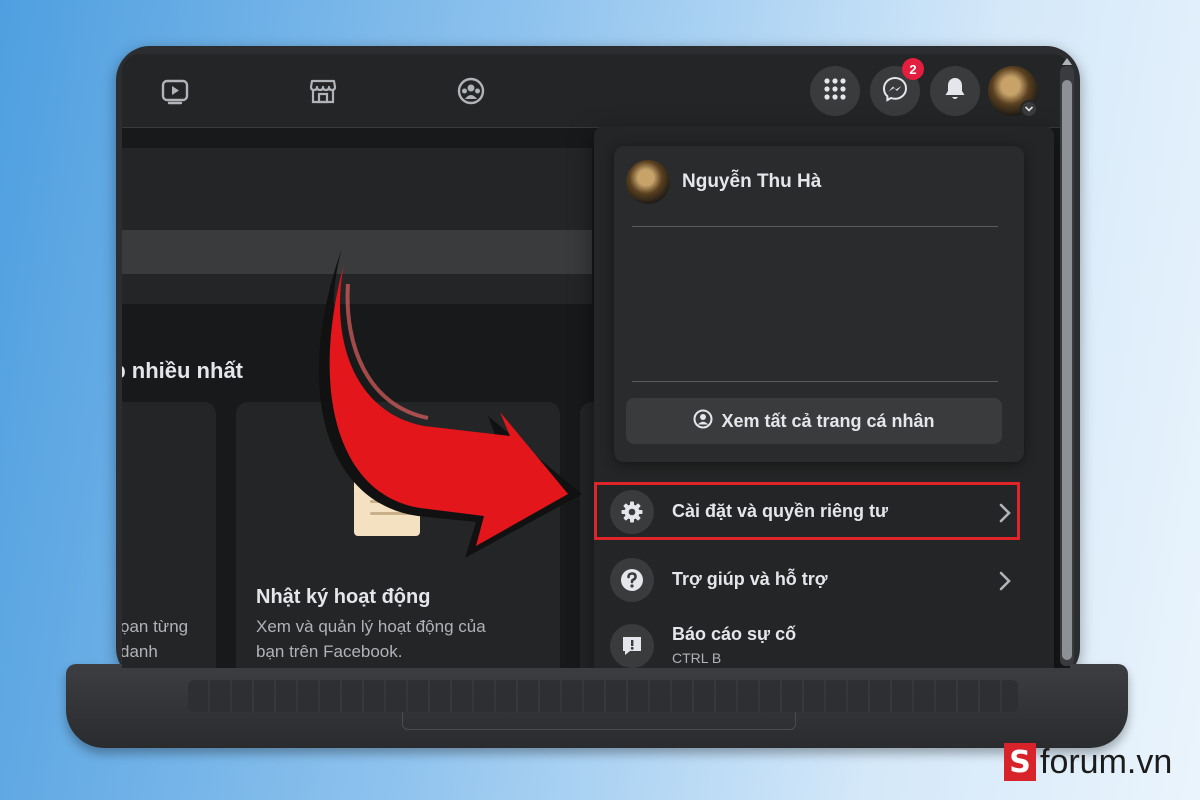 The height and width of the screenshot is (800, 1200). I want to click on see-all-profiles-label: Xem tất cả trang cá nhân, so click(828, 420).